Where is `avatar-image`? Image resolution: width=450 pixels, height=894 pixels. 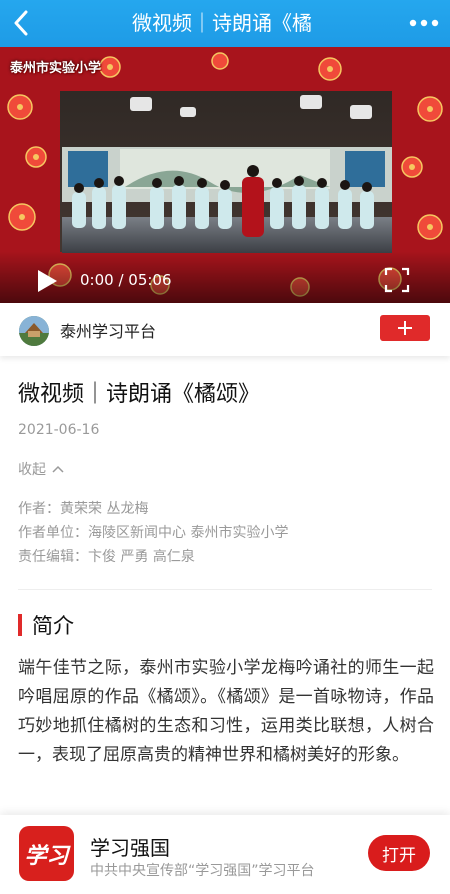
avatar-image is located at coordinates (34, 331).